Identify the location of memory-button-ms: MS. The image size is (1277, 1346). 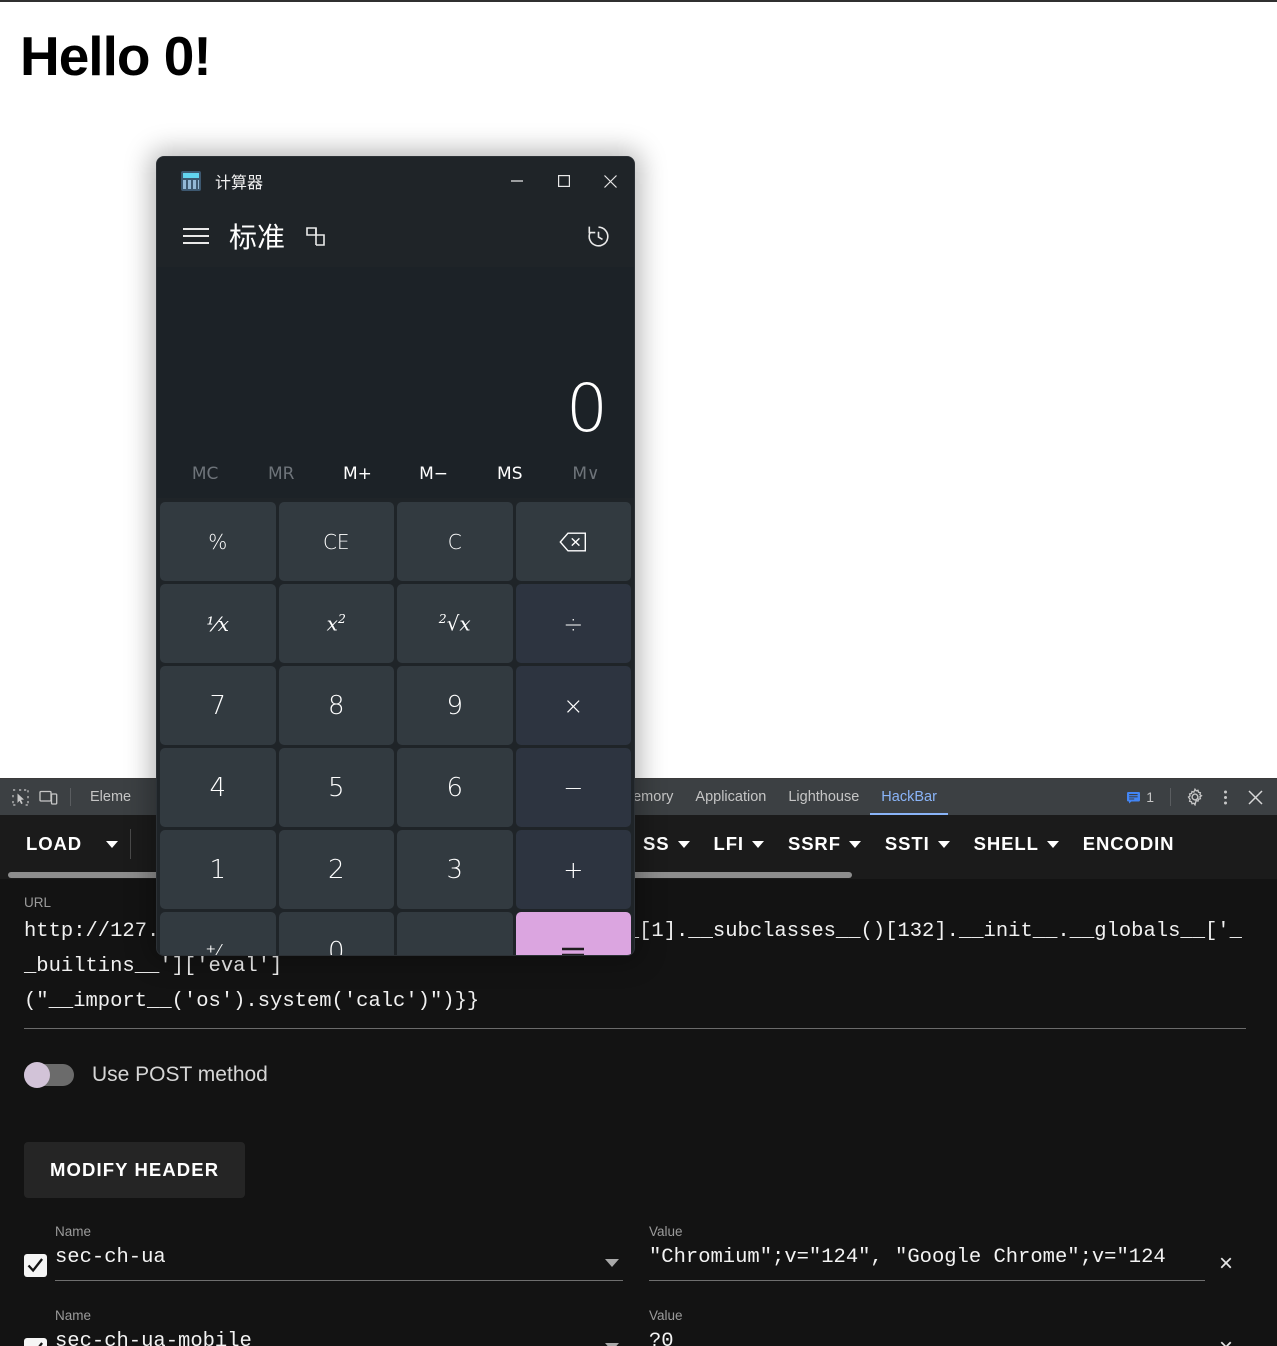
(510, 474).